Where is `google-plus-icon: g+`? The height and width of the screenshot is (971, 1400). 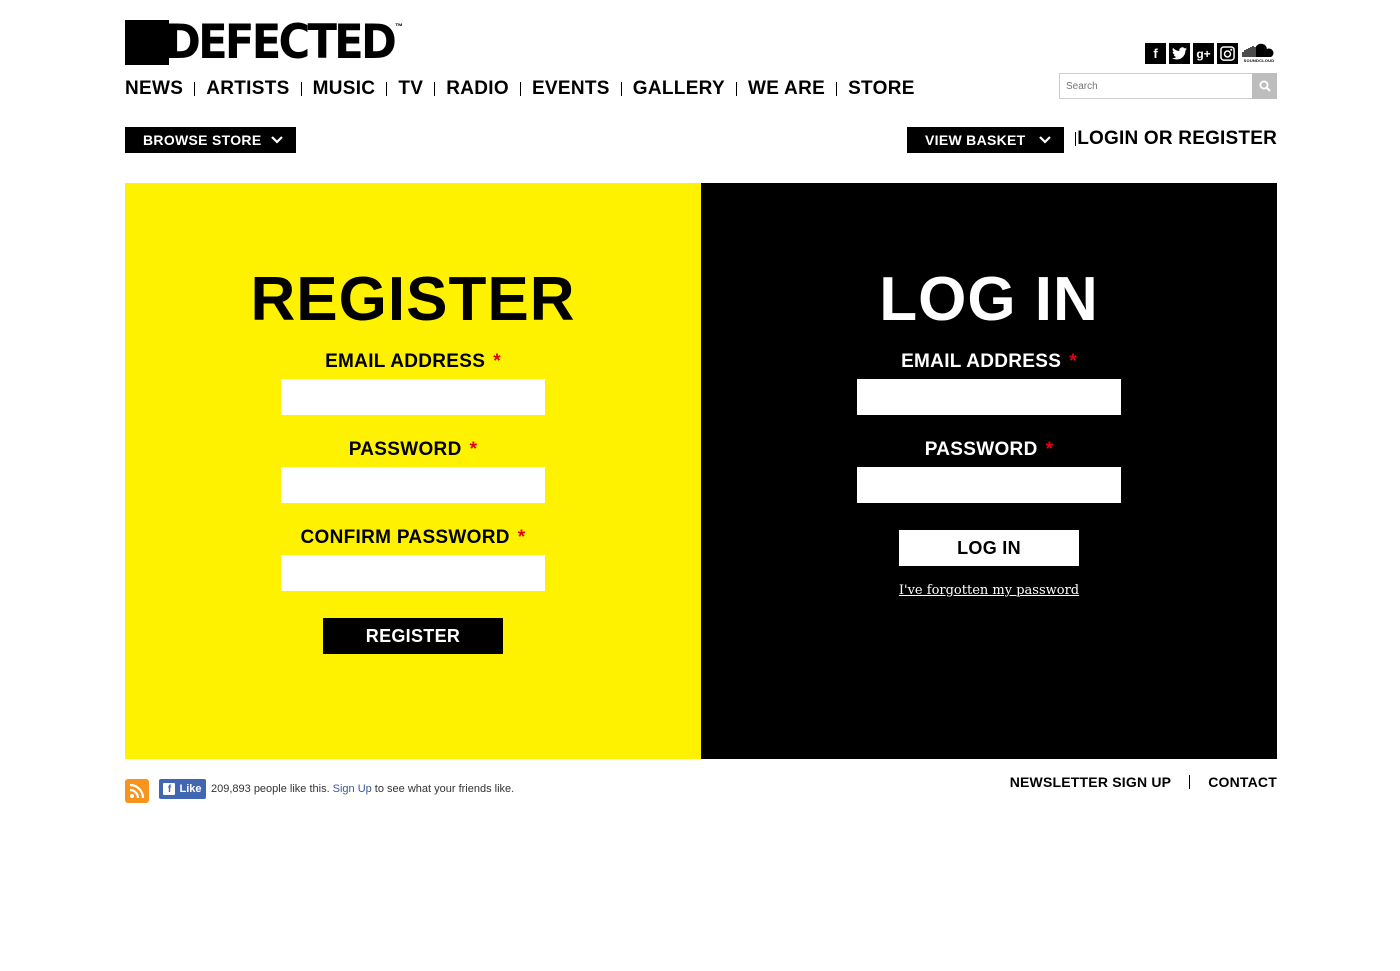 google-plus-icon: g+ is located at coordinates (1203, 53).